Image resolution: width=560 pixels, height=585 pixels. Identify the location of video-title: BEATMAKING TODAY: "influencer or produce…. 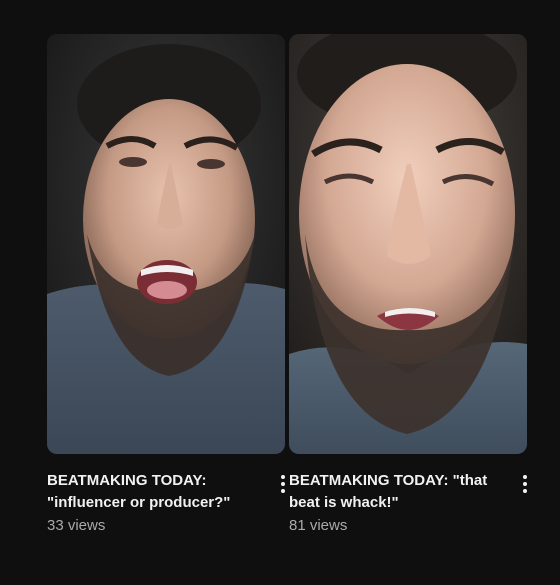
(153, 492).